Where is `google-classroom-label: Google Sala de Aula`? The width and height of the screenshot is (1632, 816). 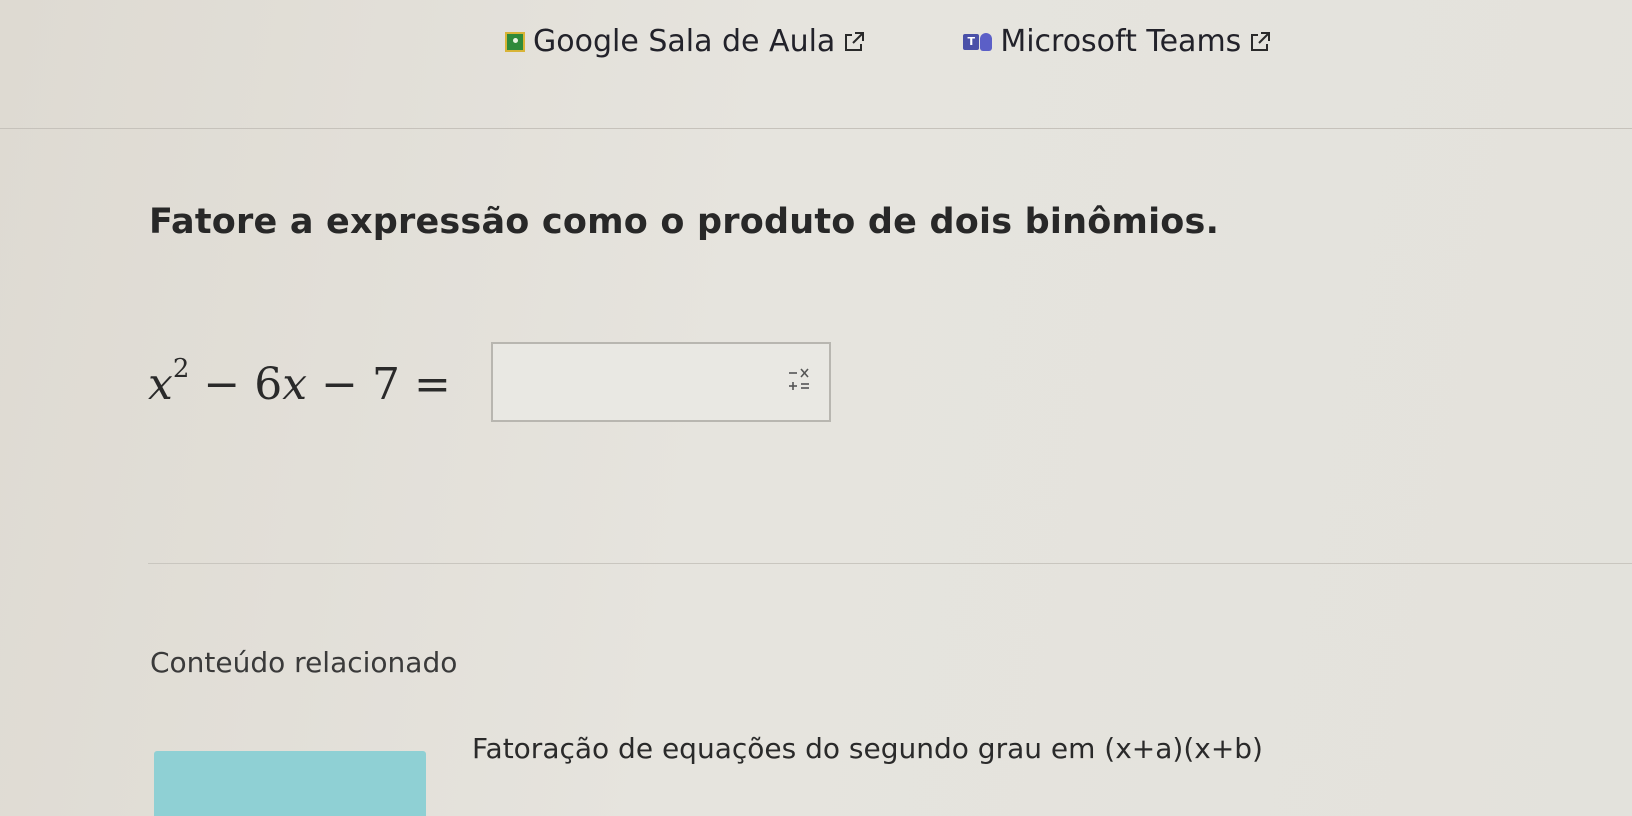
google-classroom-label: Google Sala de Aula is located at coordinates (684, 41).